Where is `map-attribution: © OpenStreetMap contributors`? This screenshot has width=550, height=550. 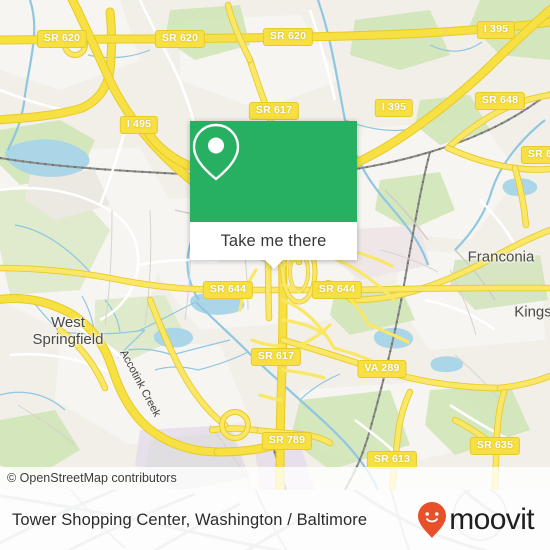 map-attribution: © OpenStreetMap contributors is located at coordinates (275, 478).